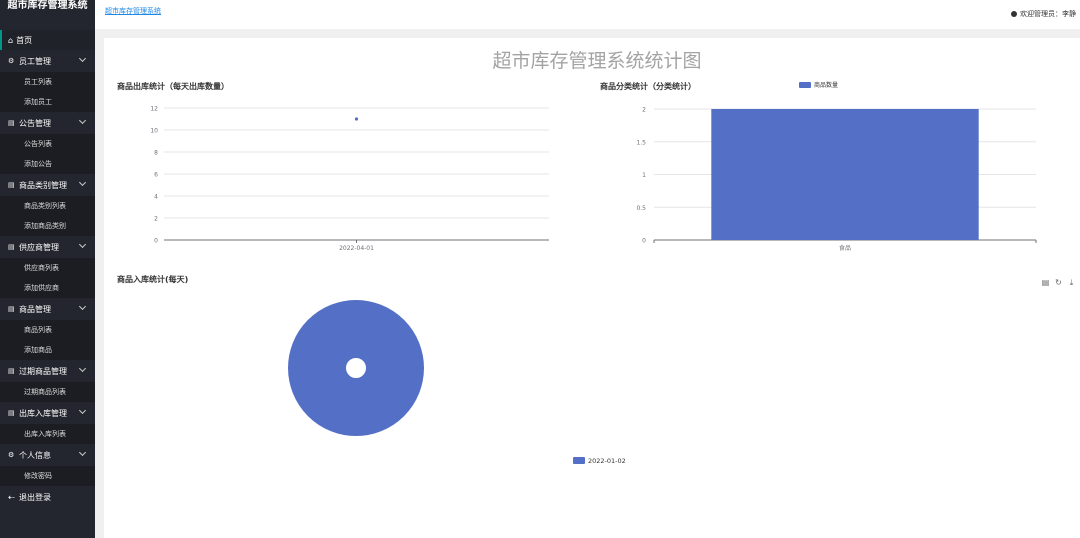 The image size is (1080, 538). What do you see at coordinates (47, 102) in the screenshot?
I see `sidebar-subitem: 添加员工` at bounding box center [47, 102].